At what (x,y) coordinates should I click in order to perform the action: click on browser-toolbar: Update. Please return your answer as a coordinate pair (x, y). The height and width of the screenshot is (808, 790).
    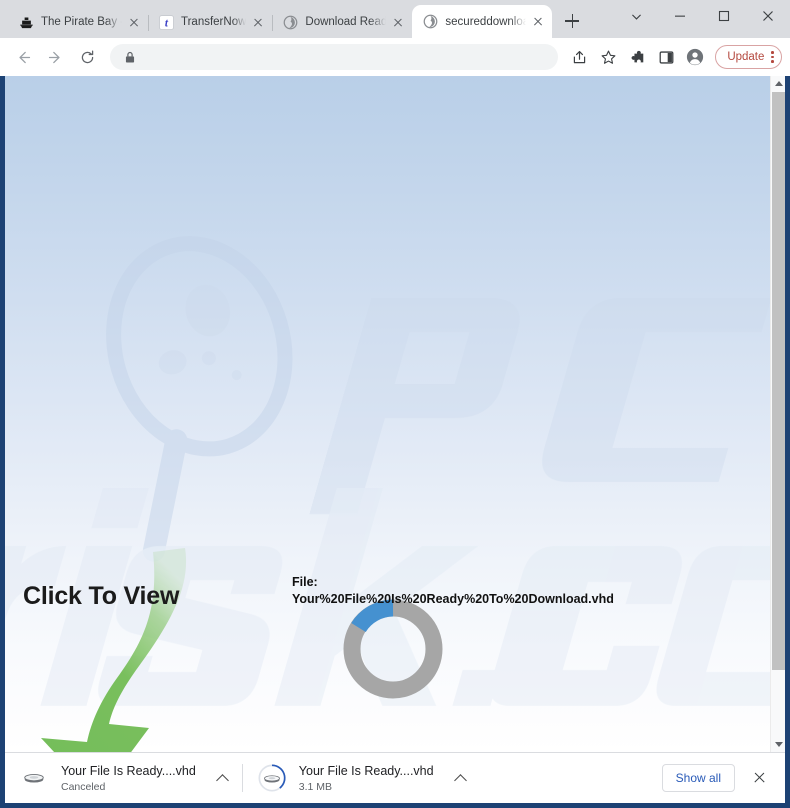
    Looking at the image, I should click on (395, 57).